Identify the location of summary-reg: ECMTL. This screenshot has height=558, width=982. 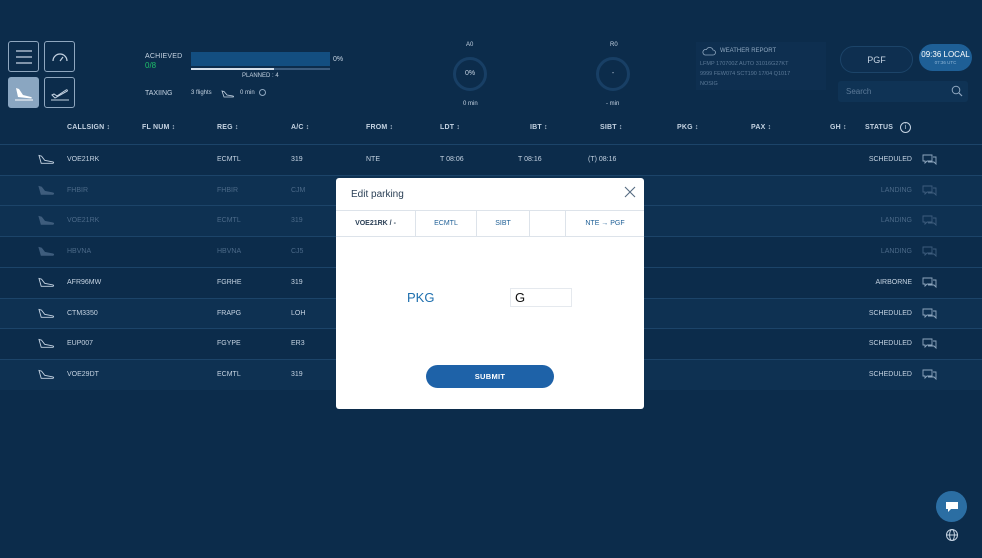
(446, 223).